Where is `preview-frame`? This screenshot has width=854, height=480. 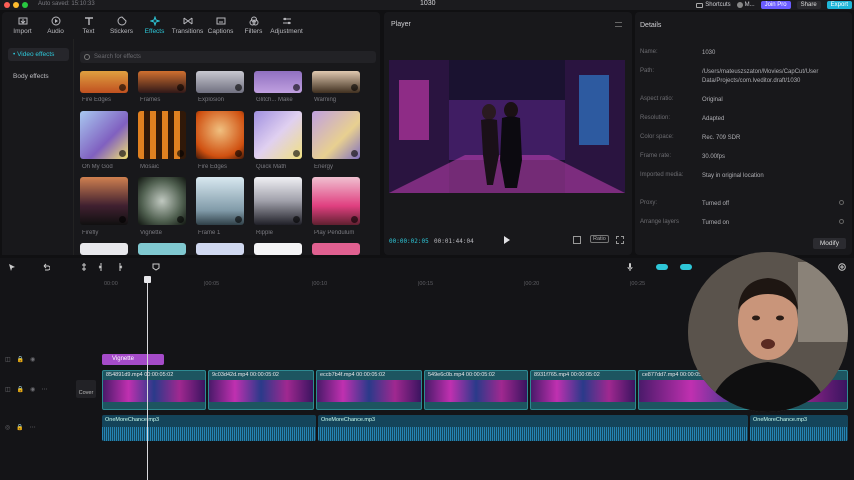
preview-frame is located at coordinates (507, 126).